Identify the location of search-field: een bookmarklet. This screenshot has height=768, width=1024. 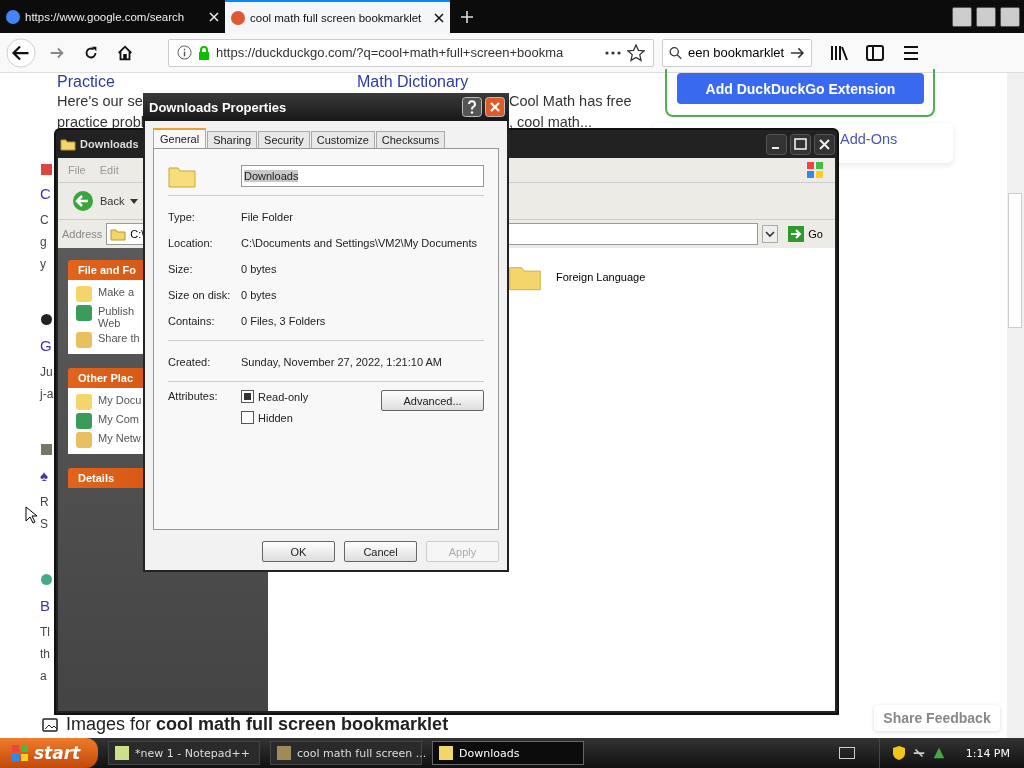
(737, 52).